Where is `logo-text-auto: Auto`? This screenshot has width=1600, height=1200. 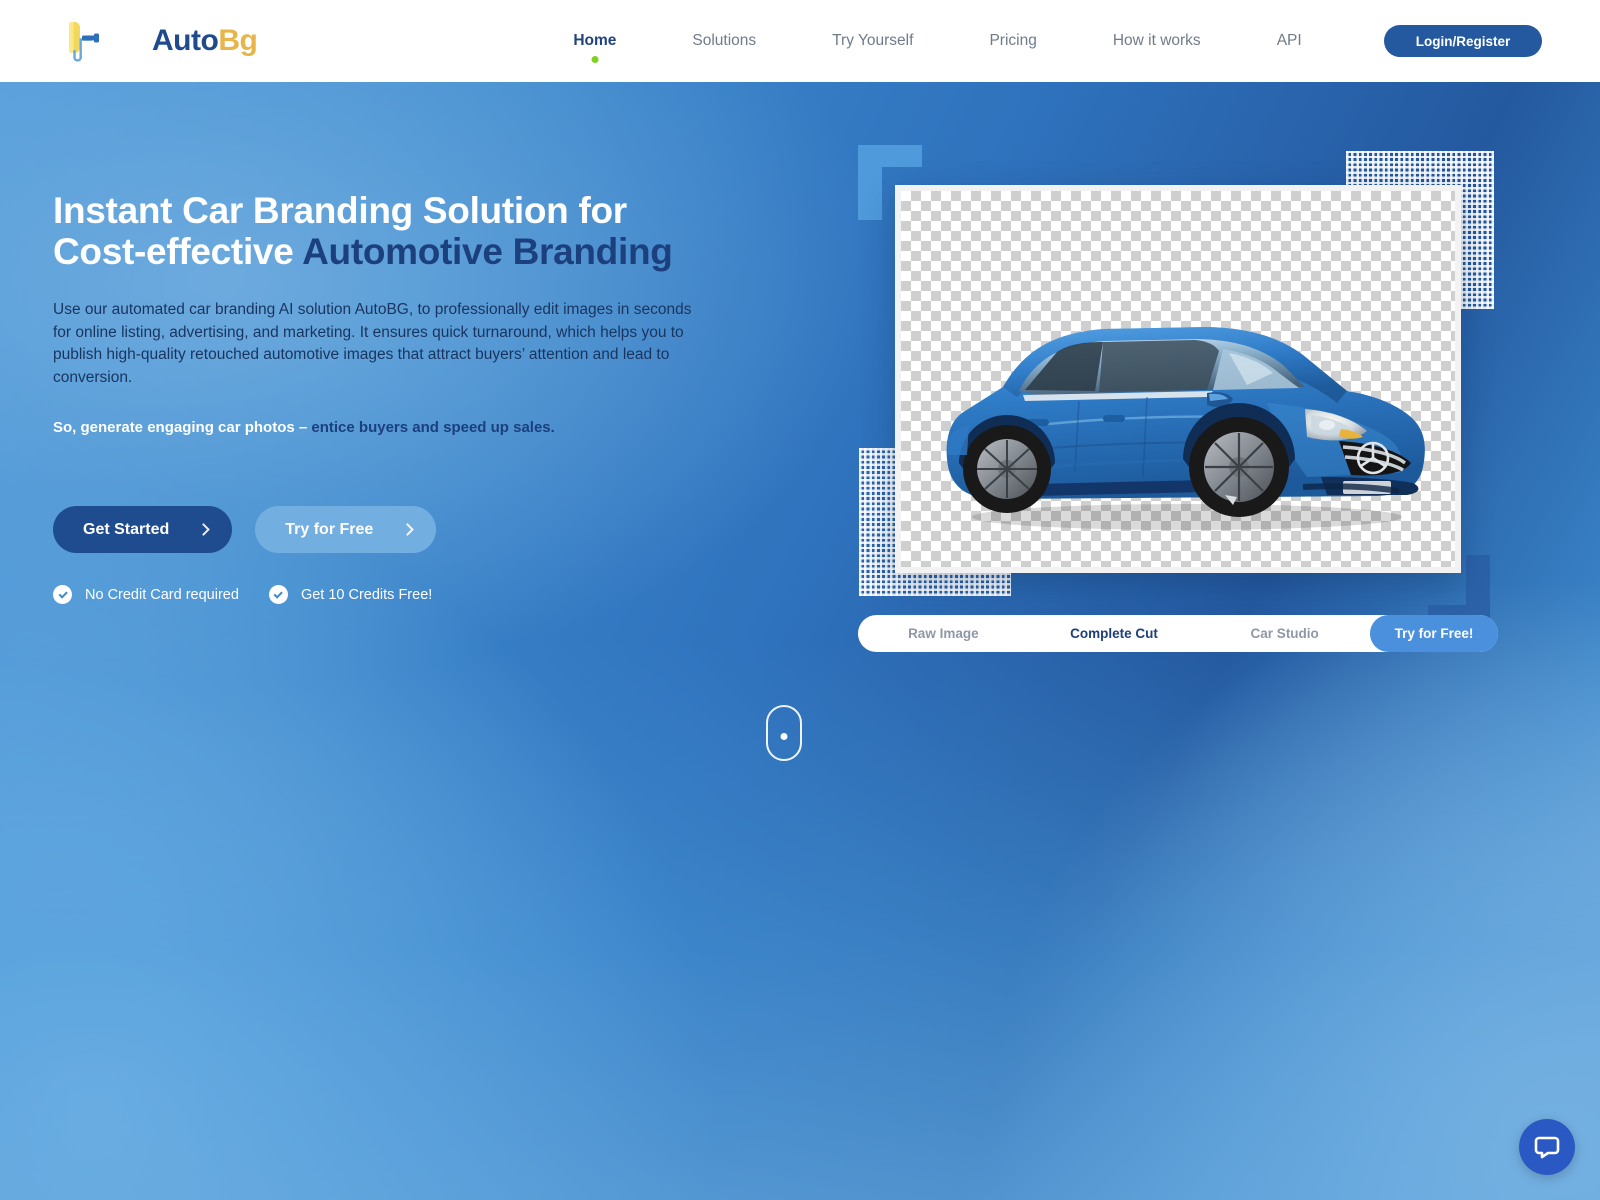
logo-text-auto: Auto is located at coordinates (185, 40).